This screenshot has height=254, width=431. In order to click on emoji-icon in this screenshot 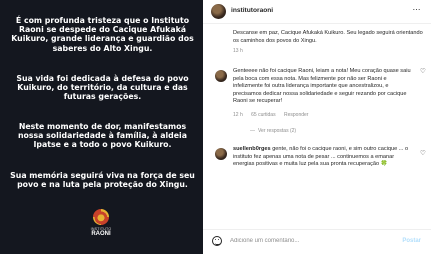, I will do `click(217, 241)`.